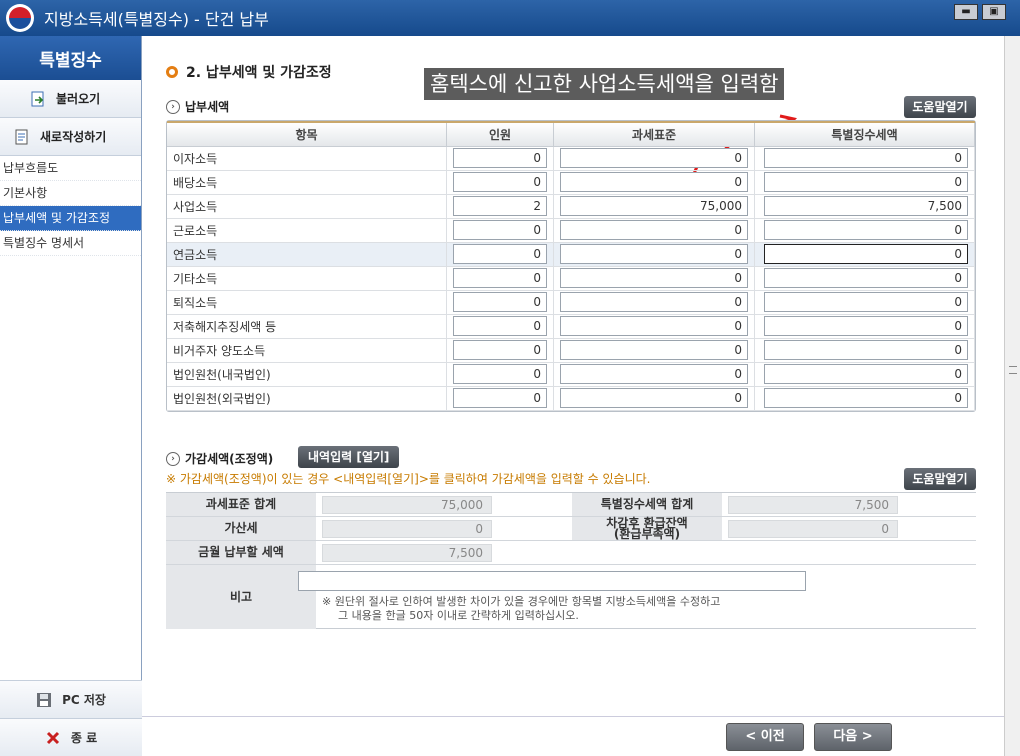  I want to click on memo-input, so click(552, 581).